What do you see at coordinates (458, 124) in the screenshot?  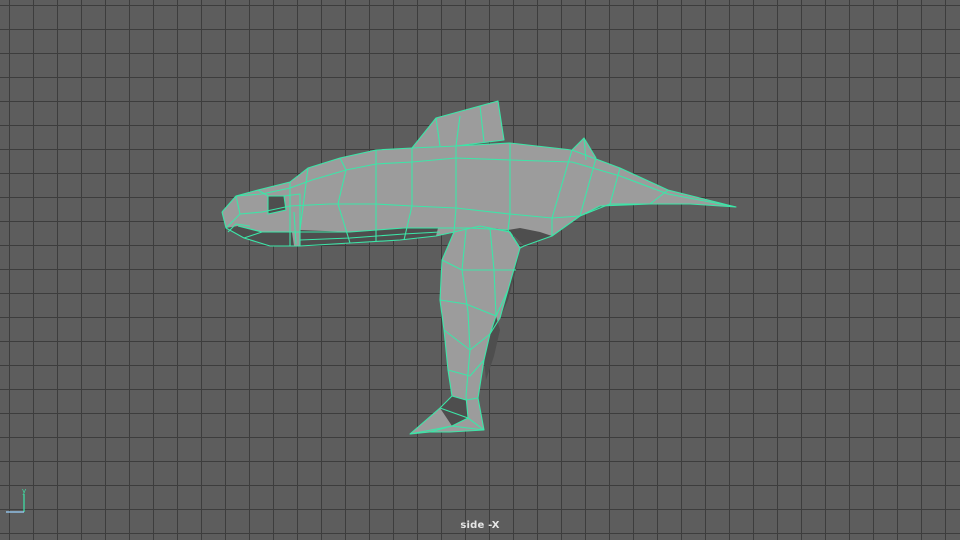 I see `dorsal-fin-shape` at bounding box center [458, 124].